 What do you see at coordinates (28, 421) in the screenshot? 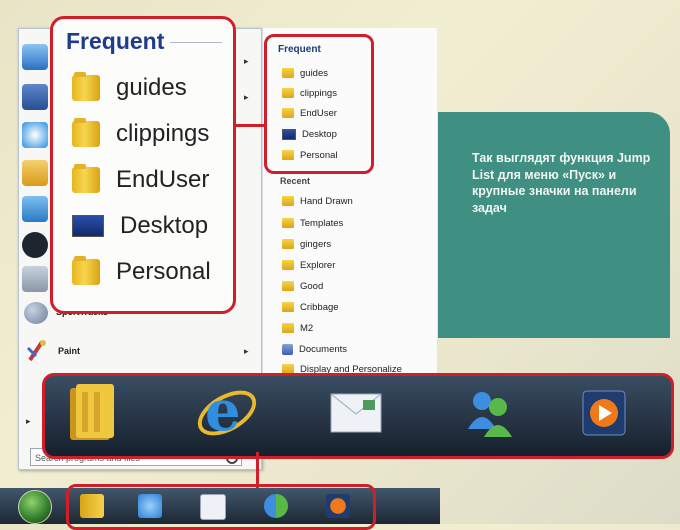
I see `all-programs-arrow-icon: ▸` at bounding box center [28, 421].